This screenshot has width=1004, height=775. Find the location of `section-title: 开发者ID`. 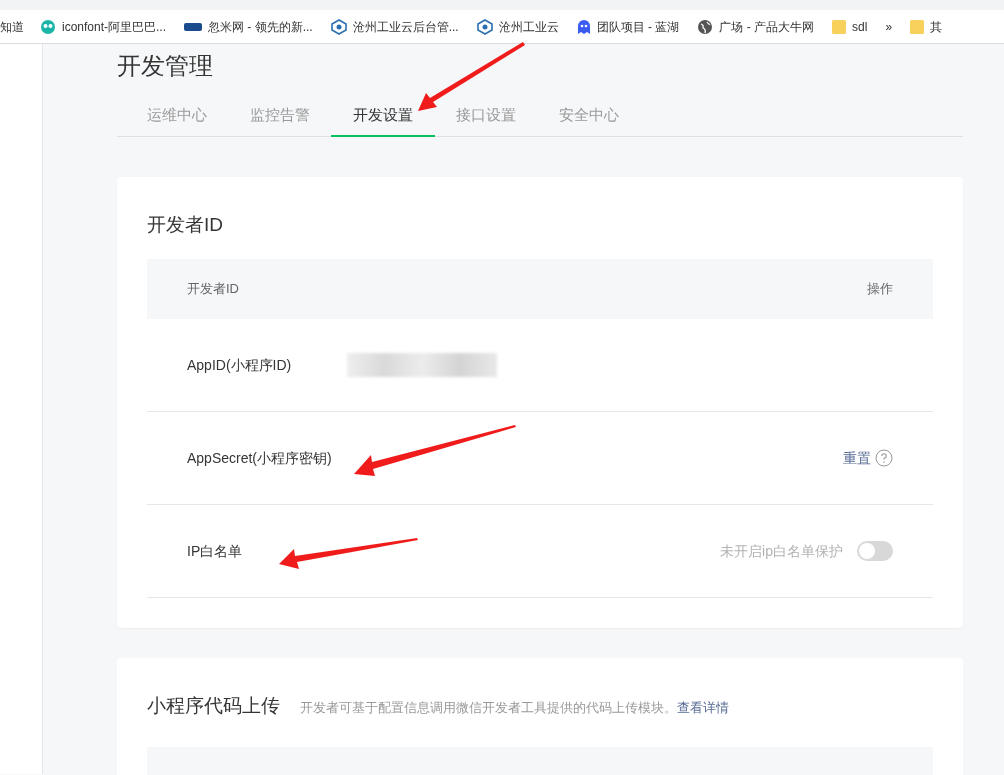

section-title: 开发者ID is located at coordinates (185, 225).